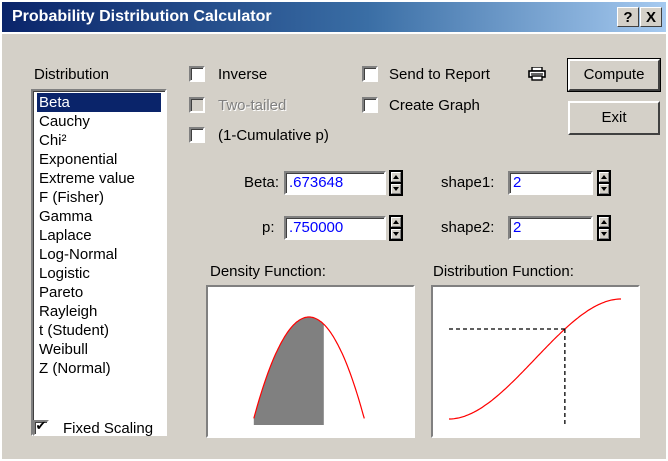  I want to click on distribution-item: Log-Normal, so click(99, 254).